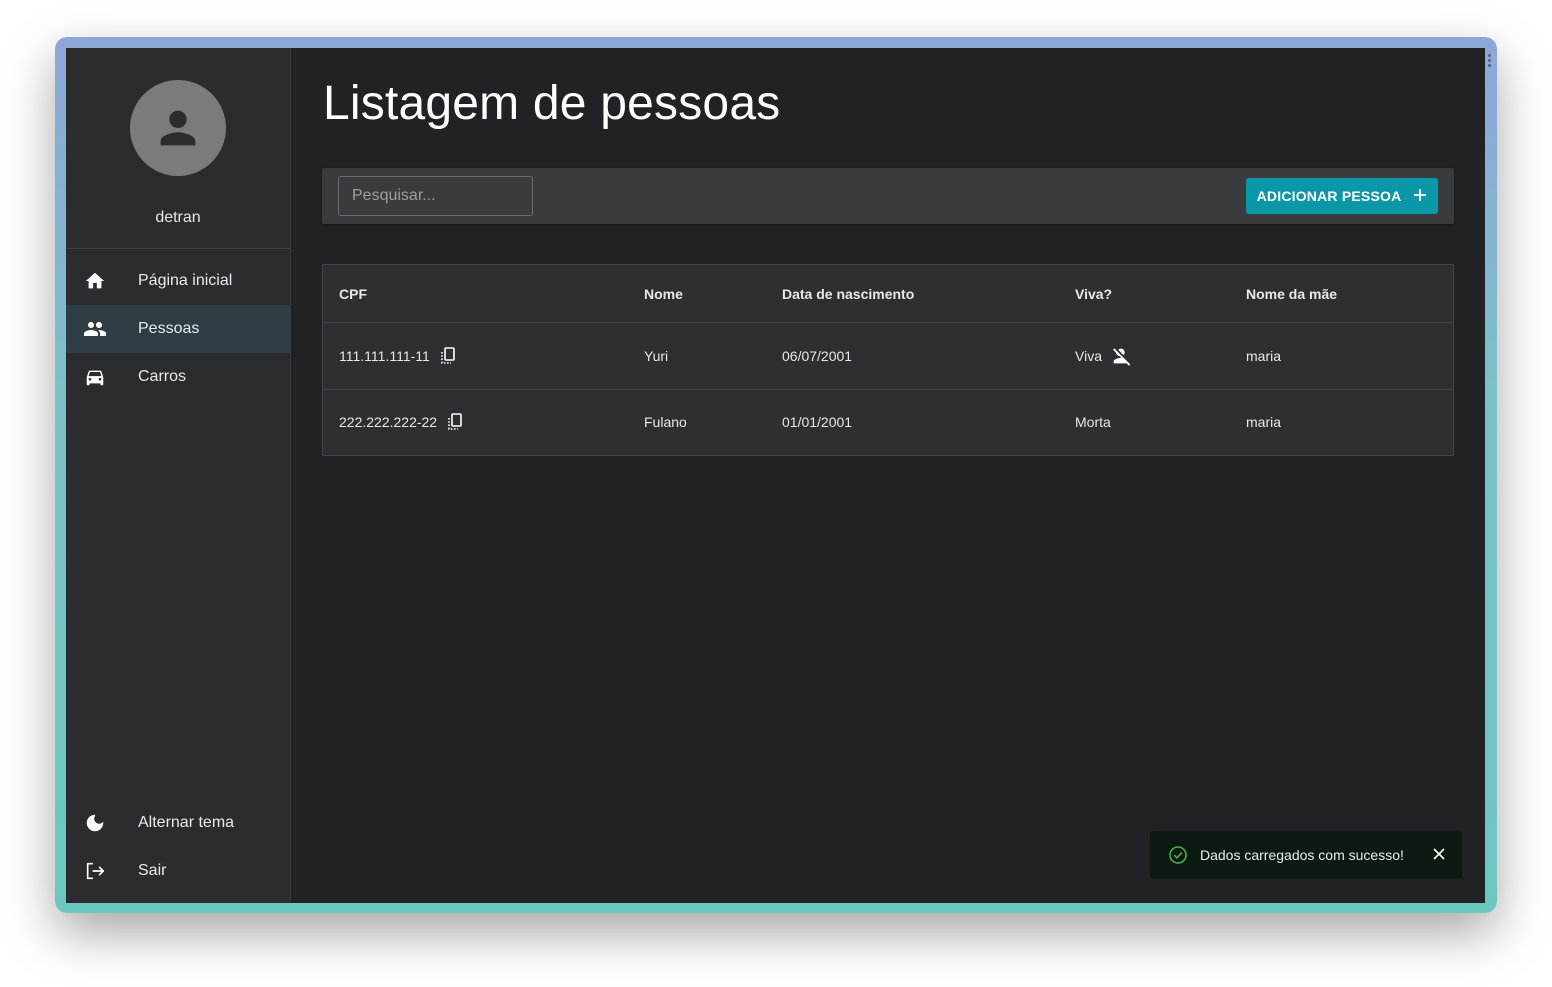  I want to click on sidebar-item-pagina-inicial: Página inicial, so click(178, 281).